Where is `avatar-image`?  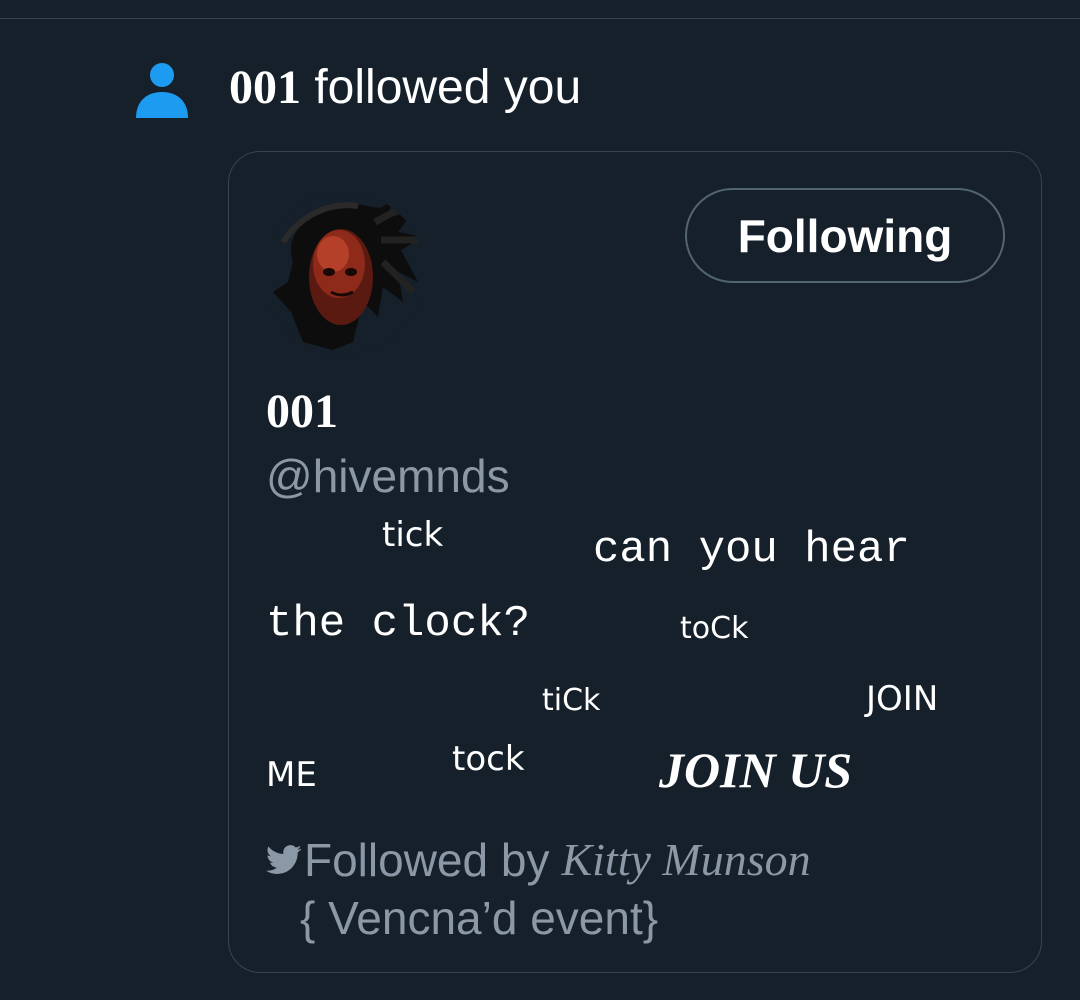 avatar-image is located at coordinates (344, 273).